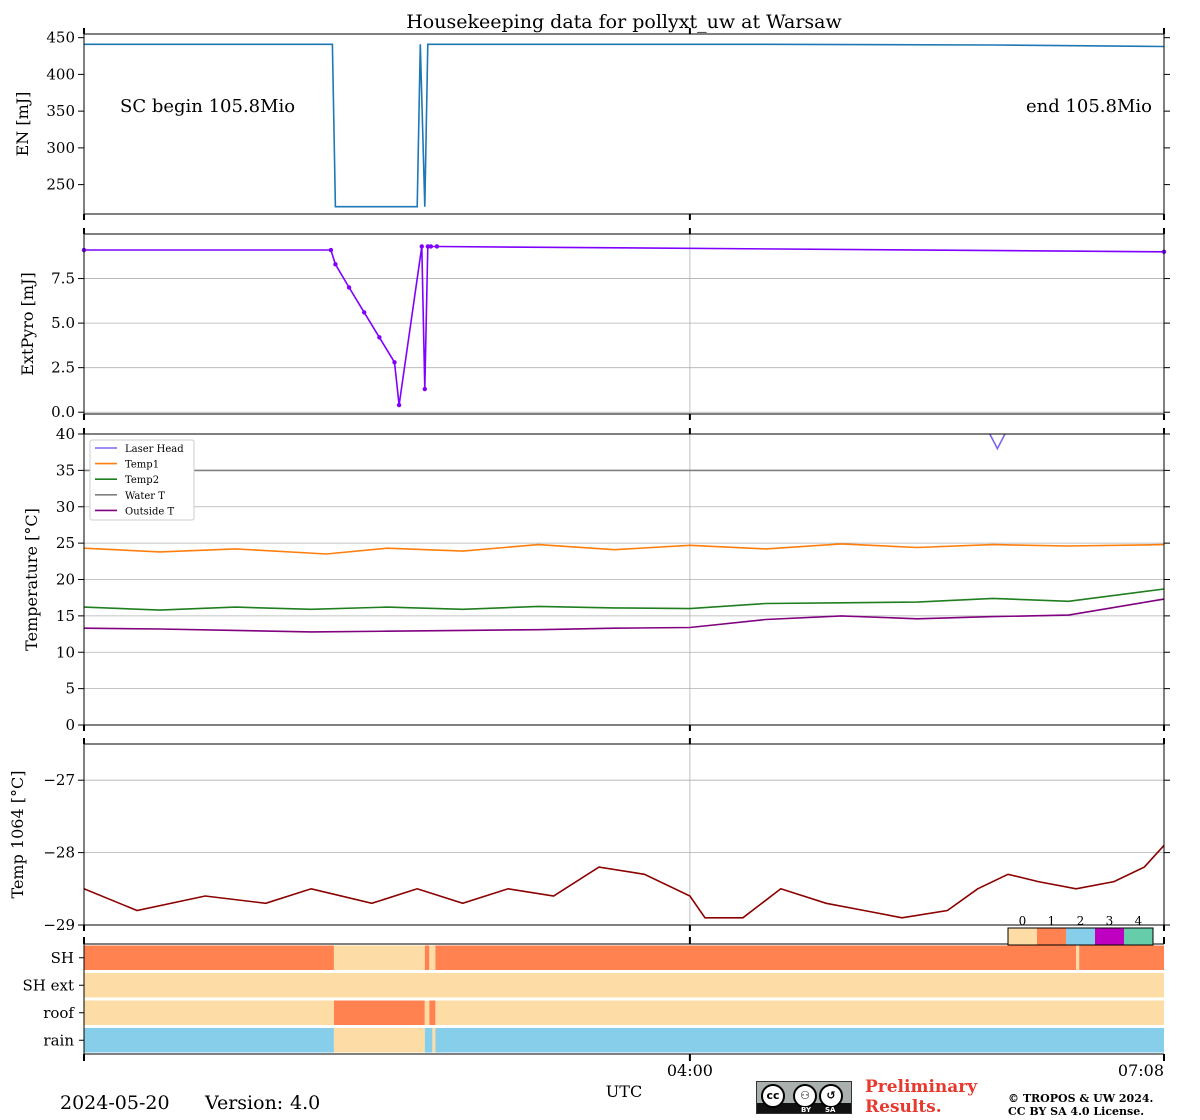 This screenshot has width=1200, height=1120. What do you see at coordinates (63, 368) in the screenshot?
I see `y-tick-label: 2.5` at bounding box center [63, 368].